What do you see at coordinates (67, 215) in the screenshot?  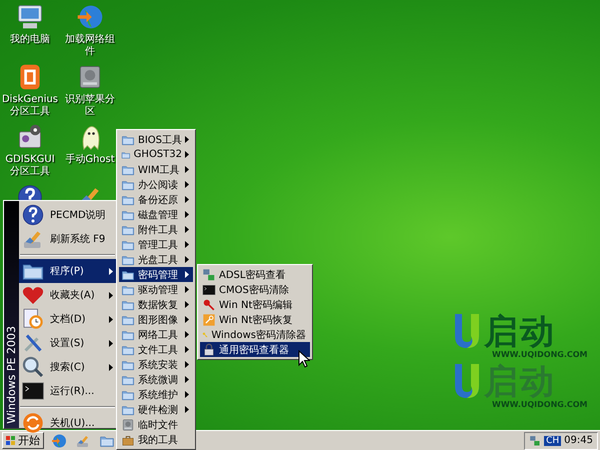 I see `start-menu-item: PECMD说明` at bounding box center [67, 215].